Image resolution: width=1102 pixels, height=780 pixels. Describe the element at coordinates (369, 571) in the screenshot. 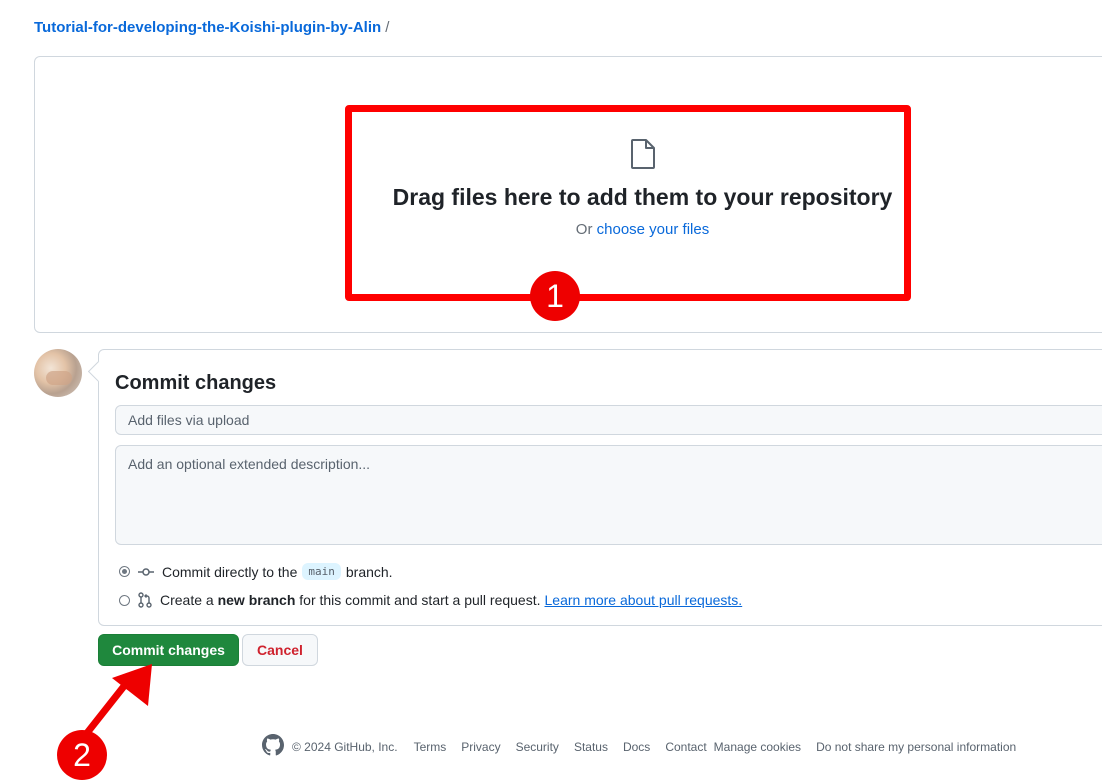

I see `option-direct-suffix: branch.` at that location.